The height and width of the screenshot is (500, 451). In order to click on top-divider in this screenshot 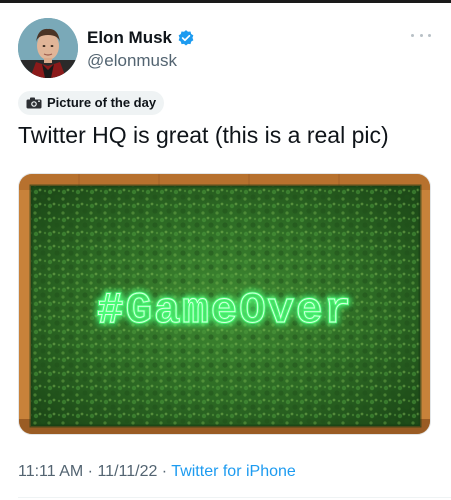, I will do `click(225, 1)`.